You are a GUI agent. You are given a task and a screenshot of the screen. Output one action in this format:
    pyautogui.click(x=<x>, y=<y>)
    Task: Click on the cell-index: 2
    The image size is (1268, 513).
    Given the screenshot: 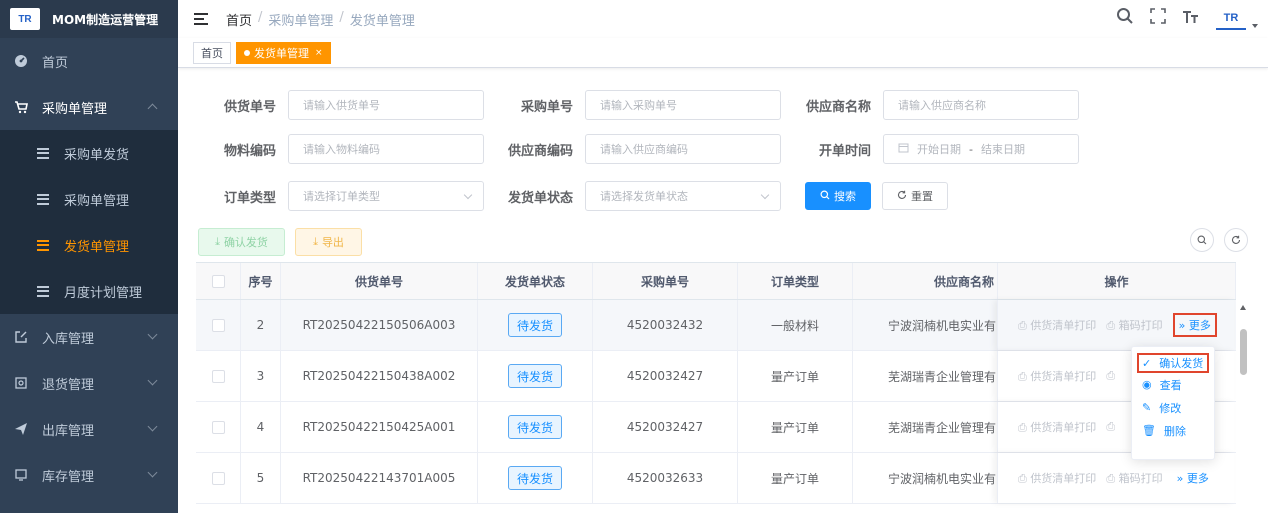 What is the action you would take?
    pyautogui.click(x=261, y=325)
    